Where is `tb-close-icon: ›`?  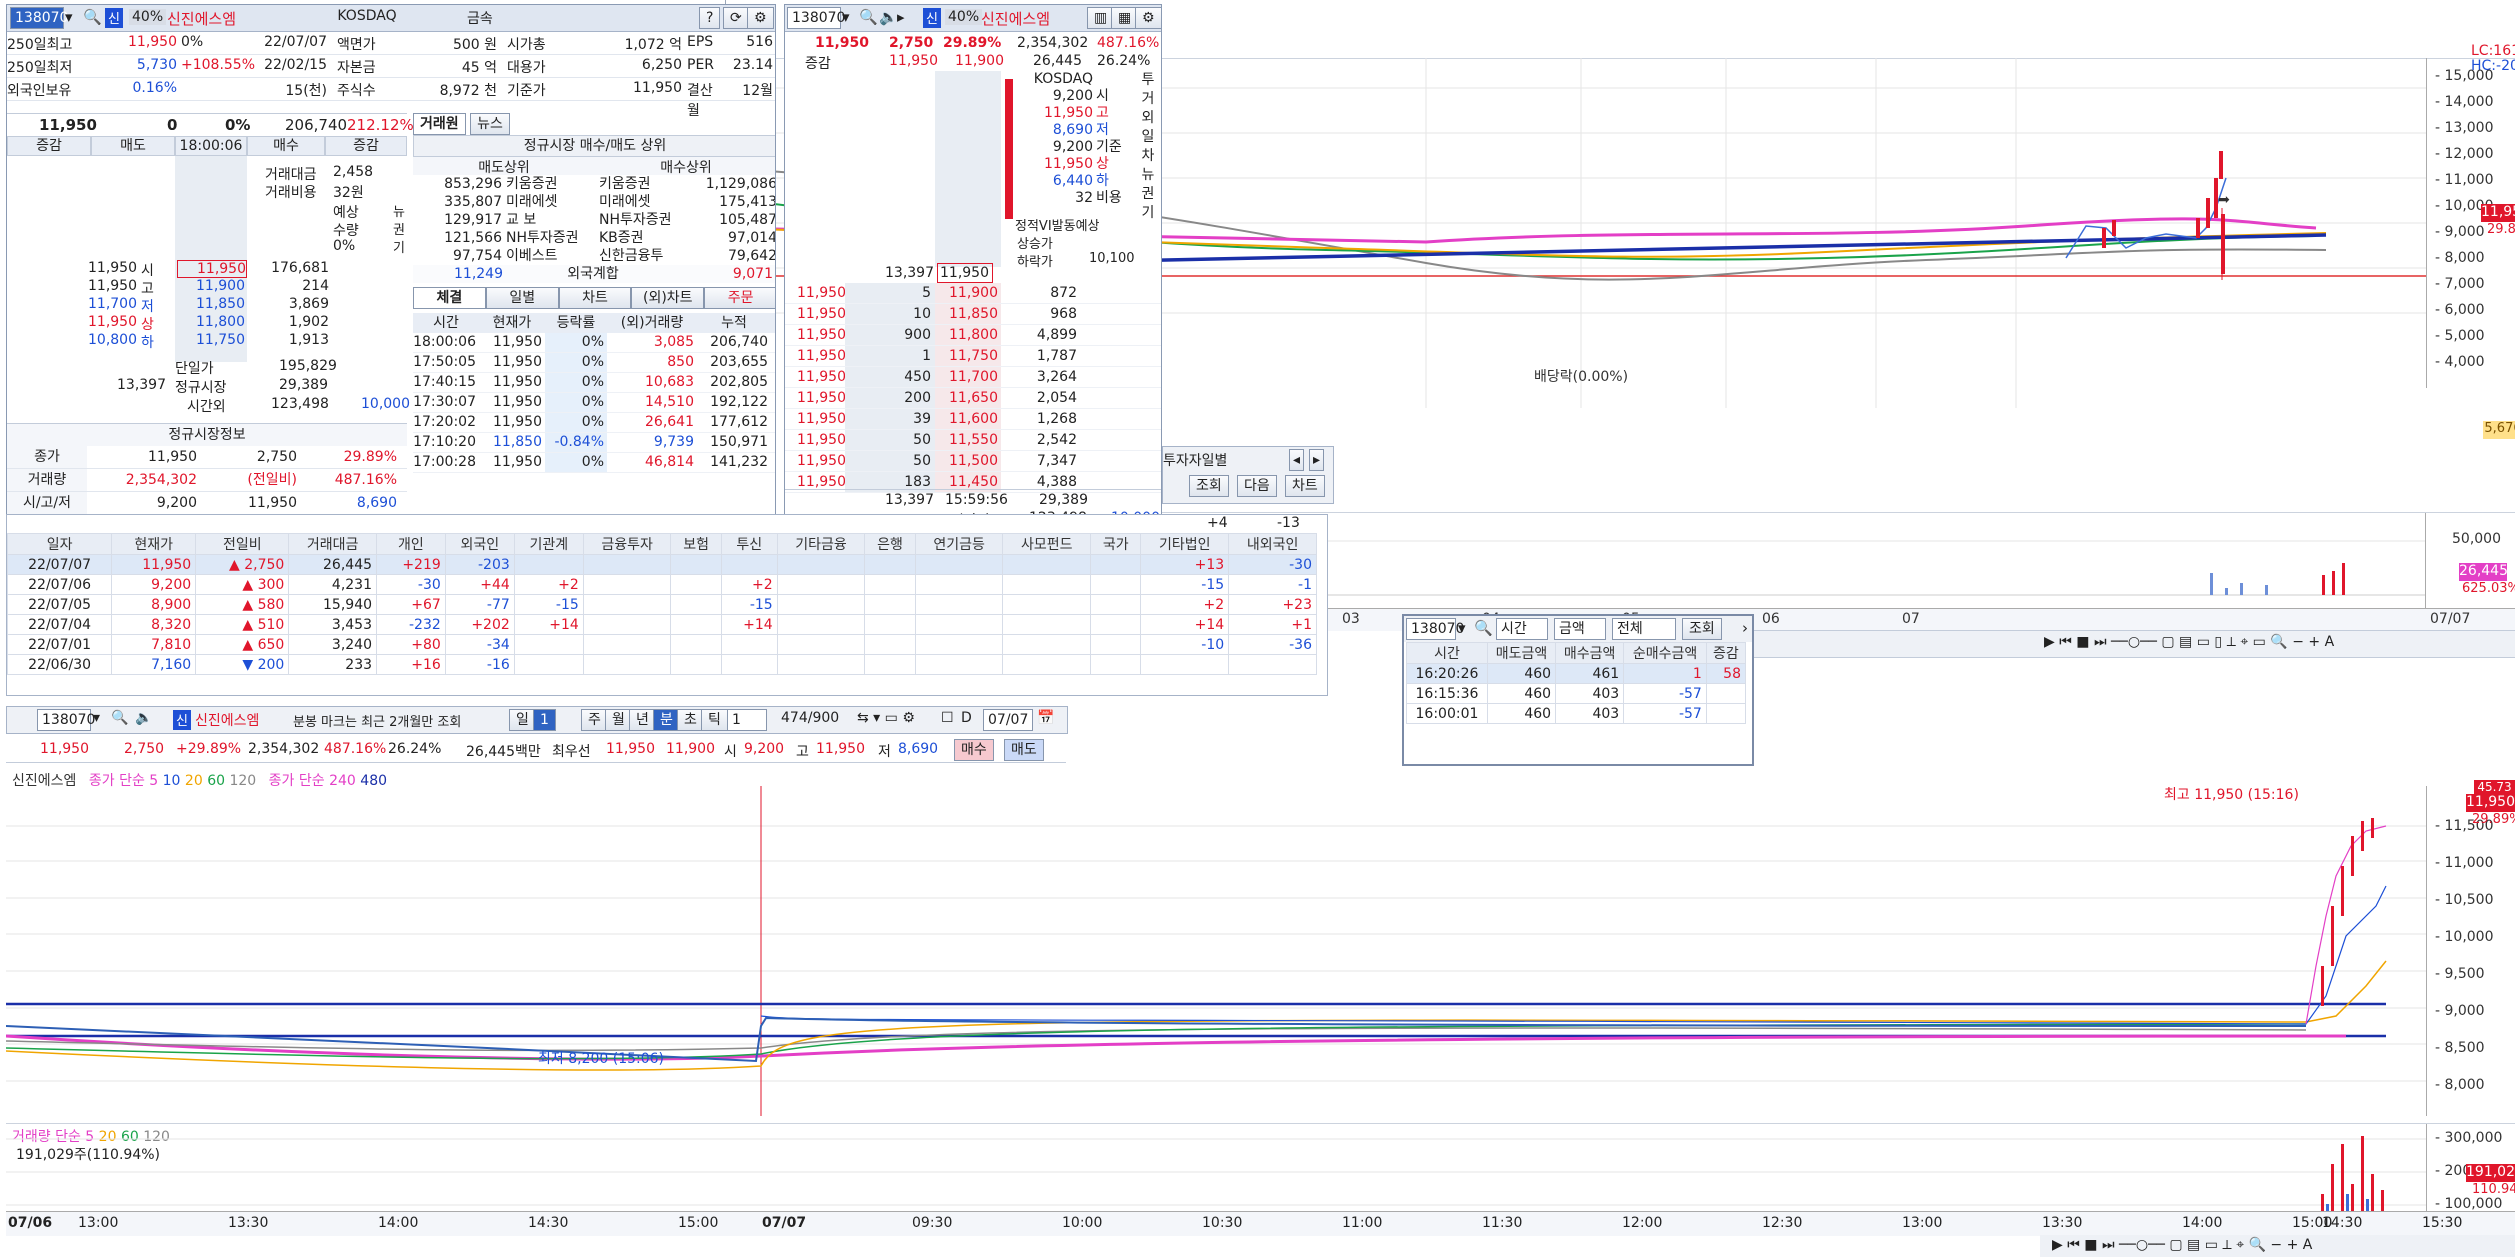 tb-close-icon: › is located at coordinates (1745, 628).